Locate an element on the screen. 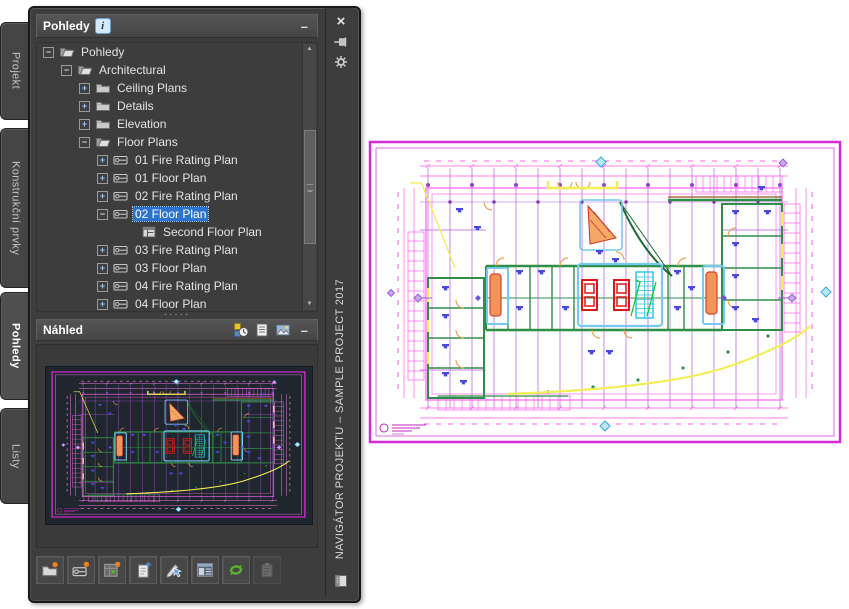  image-preview-icon is located at coordinates (283, 330).